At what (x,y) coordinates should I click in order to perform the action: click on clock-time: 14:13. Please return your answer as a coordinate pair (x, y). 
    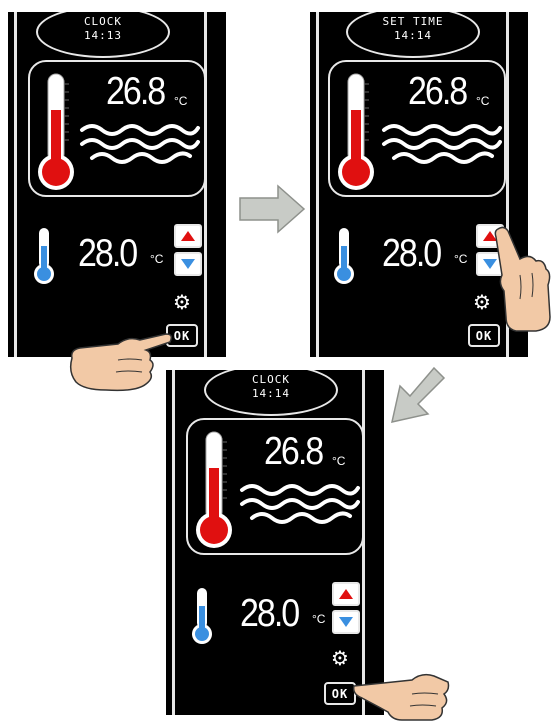
    Looking at the image, I should click on (103, 35).